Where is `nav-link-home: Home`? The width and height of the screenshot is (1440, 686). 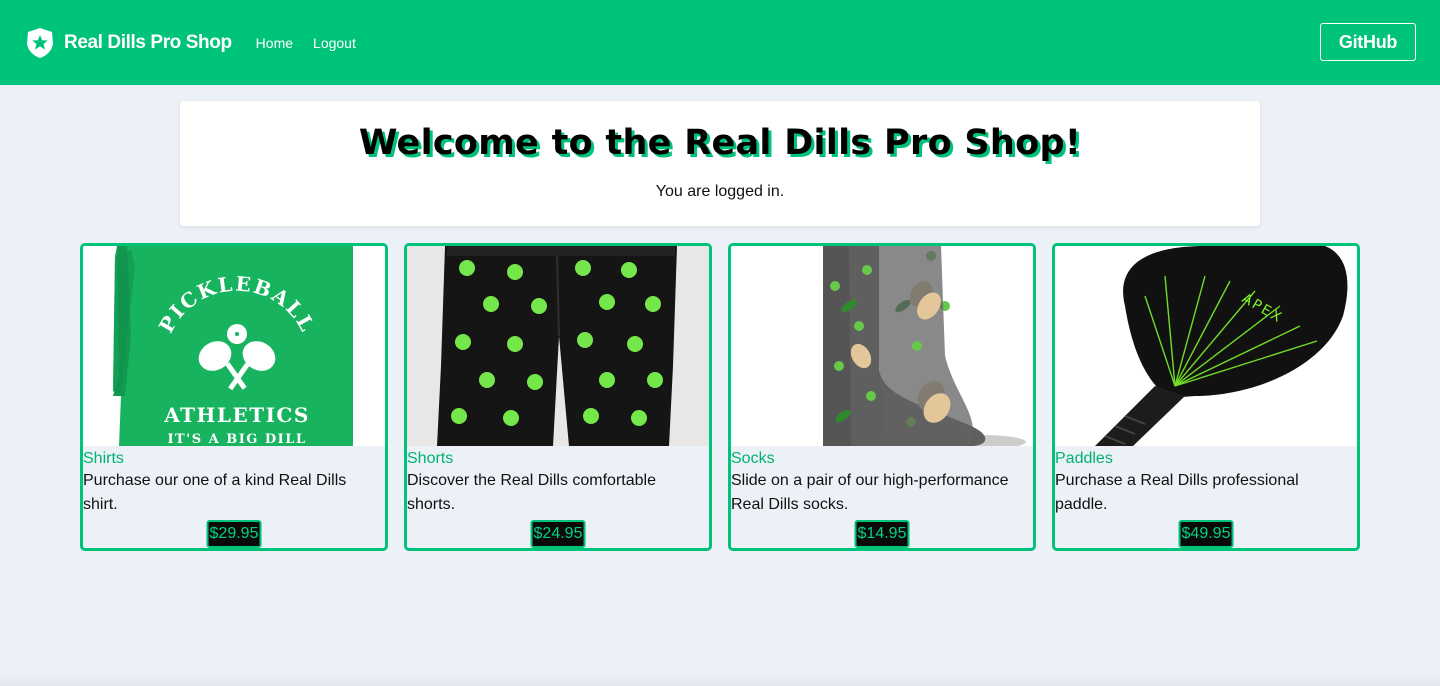 nav-link-home: Home is located at coordinates (274, 43).